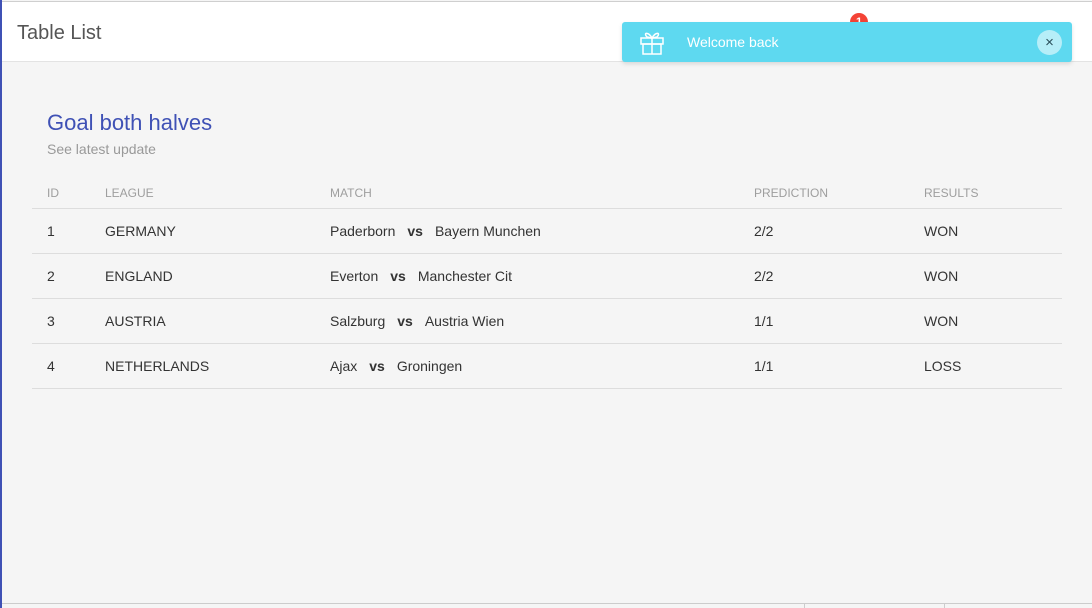  I want to click on table-row: 3 AUSTRIA Salzburg vs Austria Wien 1/1 WON, so click(547, 321).